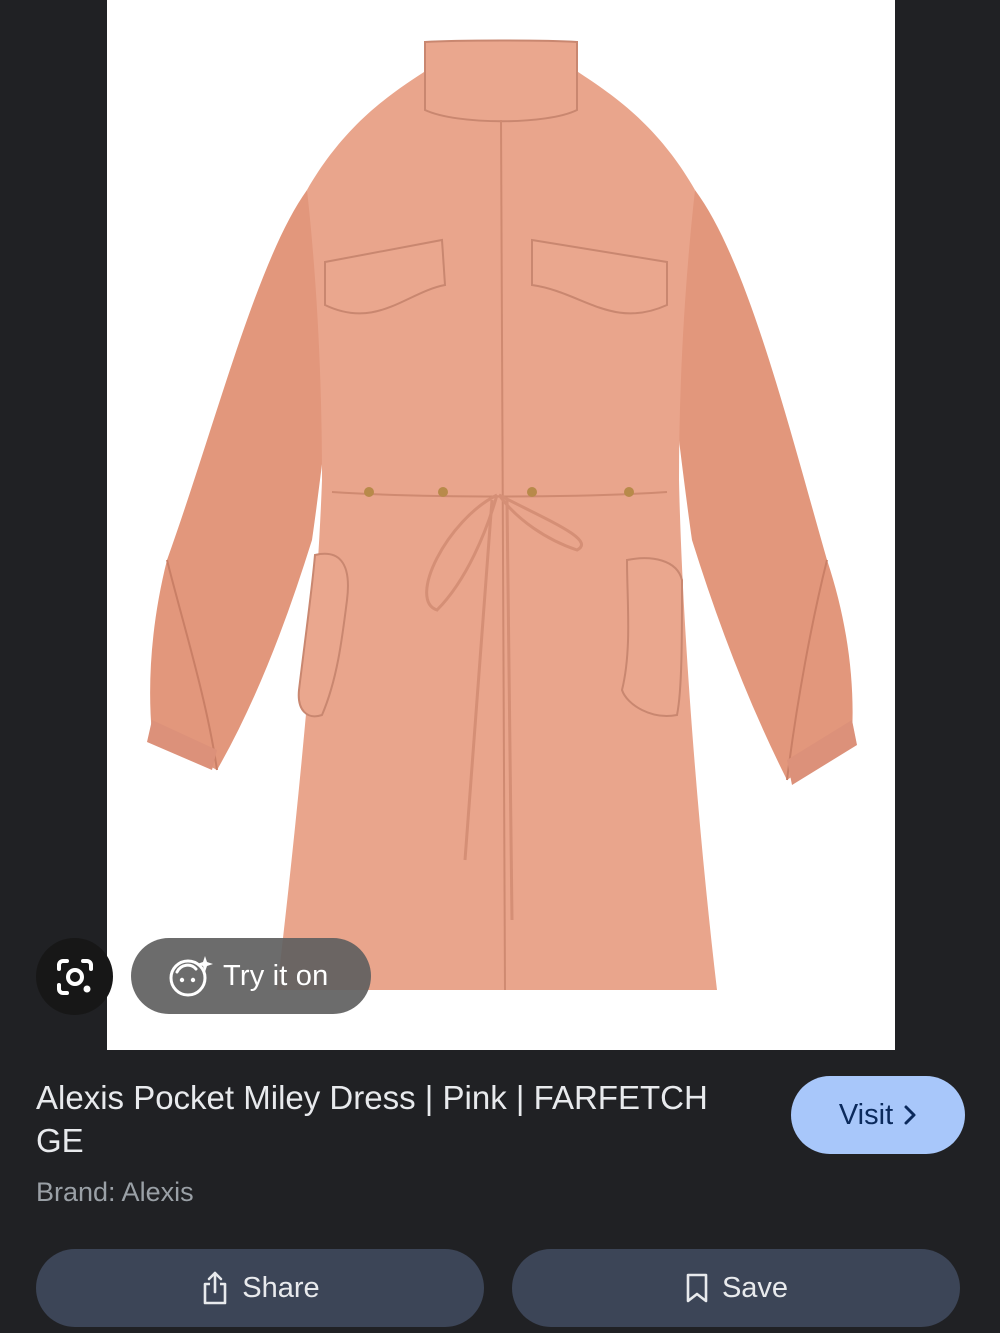  I want to click on product-brand: Brand: Alexis, so click(115, 1192).